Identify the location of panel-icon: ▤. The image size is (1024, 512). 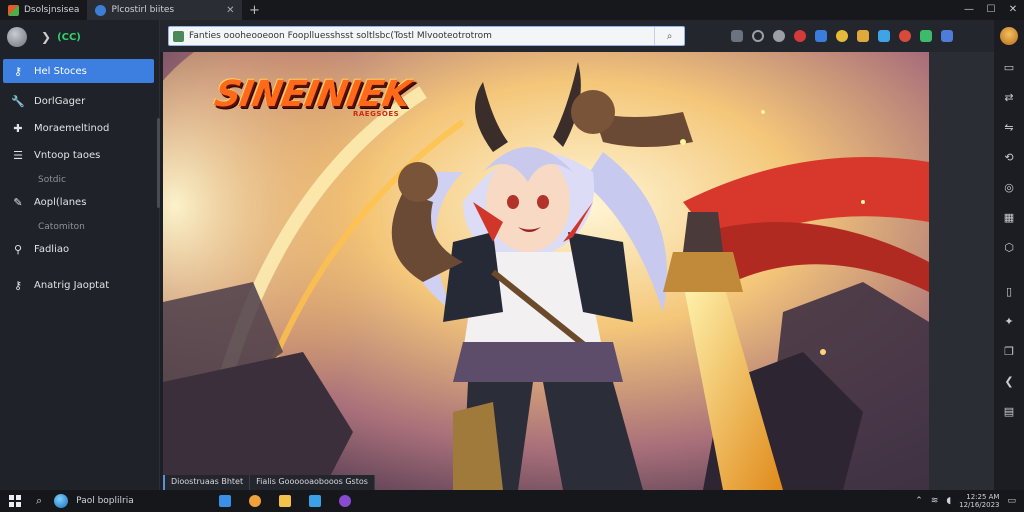
(1009, 420).